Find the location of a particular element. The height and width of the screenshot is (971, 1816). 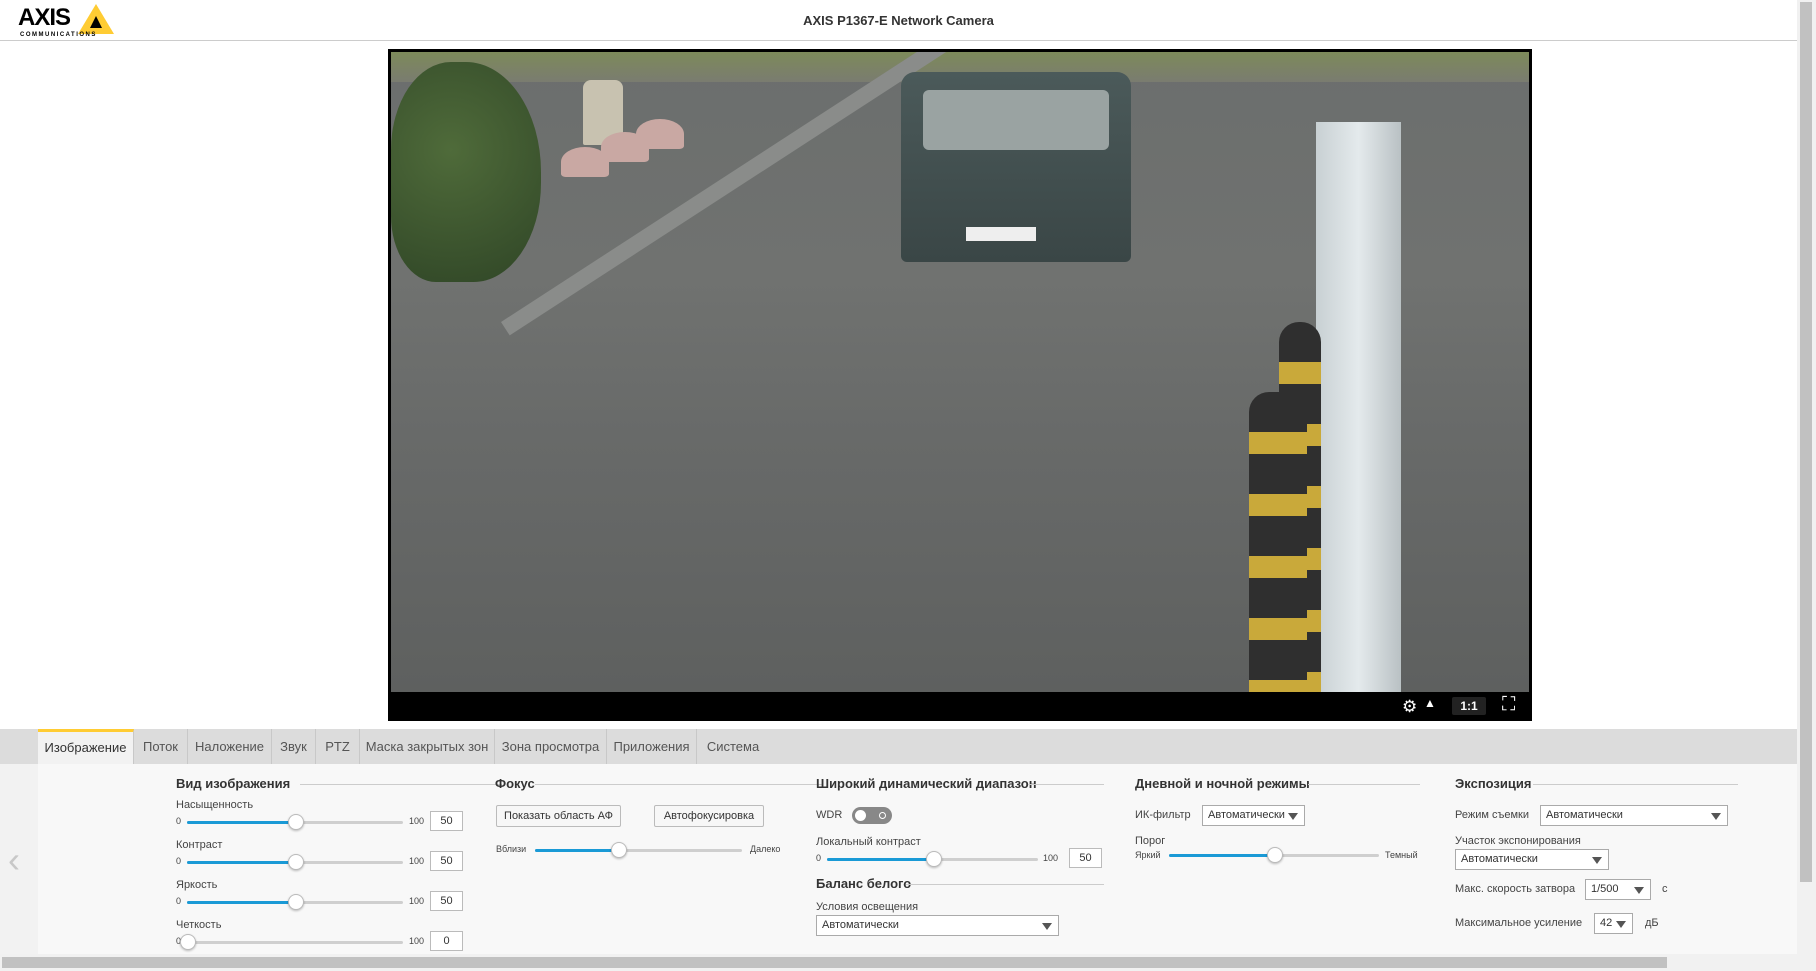

autofocus-button: Автофокусировка is located at coordinates (709, 816).